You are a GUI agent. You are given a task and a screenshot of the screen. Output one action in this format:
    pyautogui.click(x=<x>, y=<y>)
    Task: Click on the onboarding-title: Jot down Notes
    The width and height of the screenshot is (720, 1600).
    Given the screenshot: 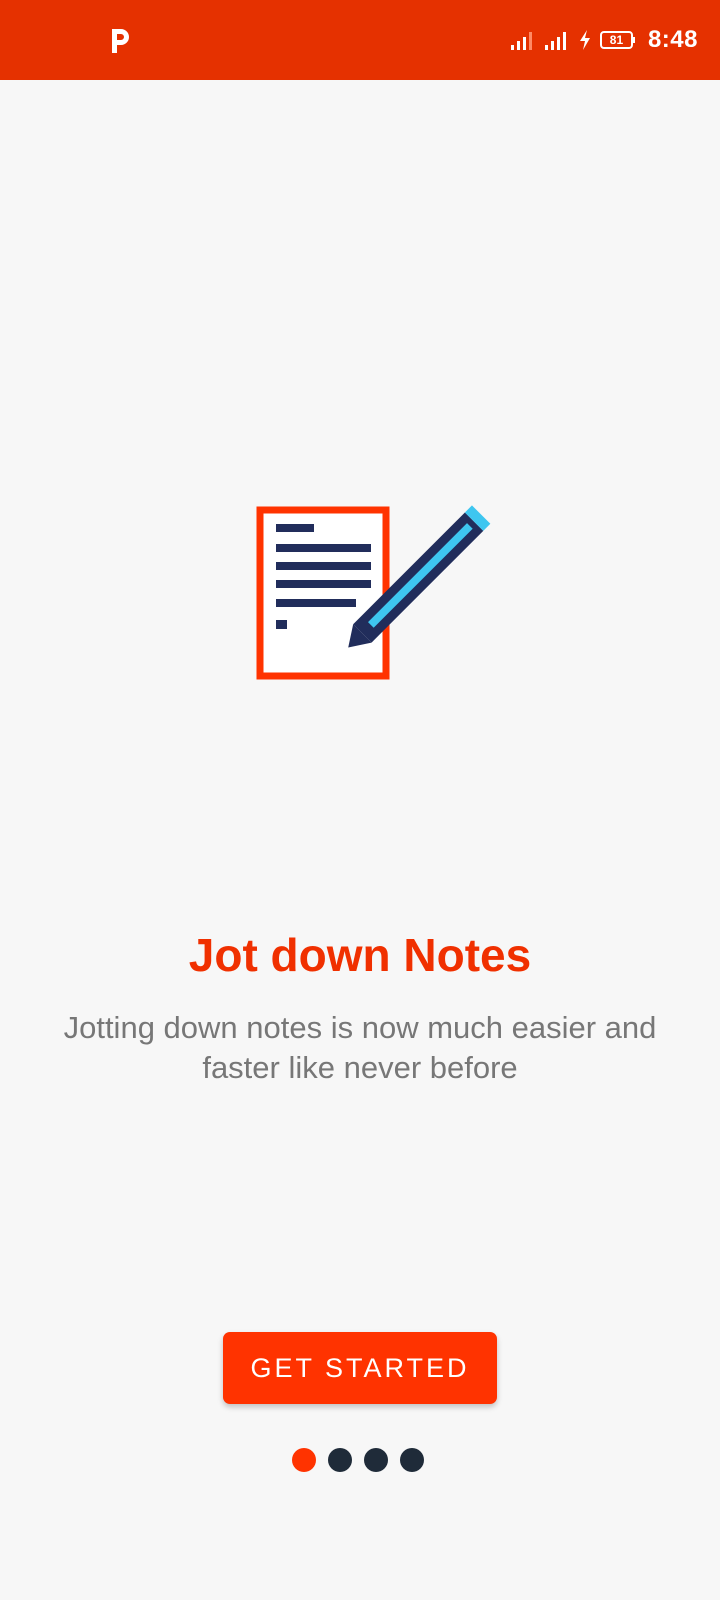 What is the action you would take?
    pyautogui.click(x=360, y=955)
    